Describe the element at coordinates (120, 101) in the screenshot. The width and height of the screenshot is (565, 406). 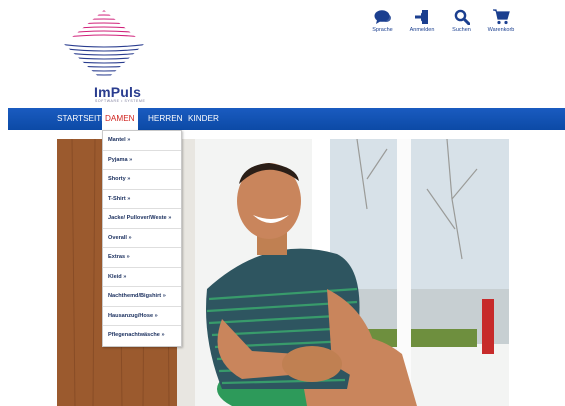
I see `brand-tagline: SOFTWARE • SYSTEME` at that location.